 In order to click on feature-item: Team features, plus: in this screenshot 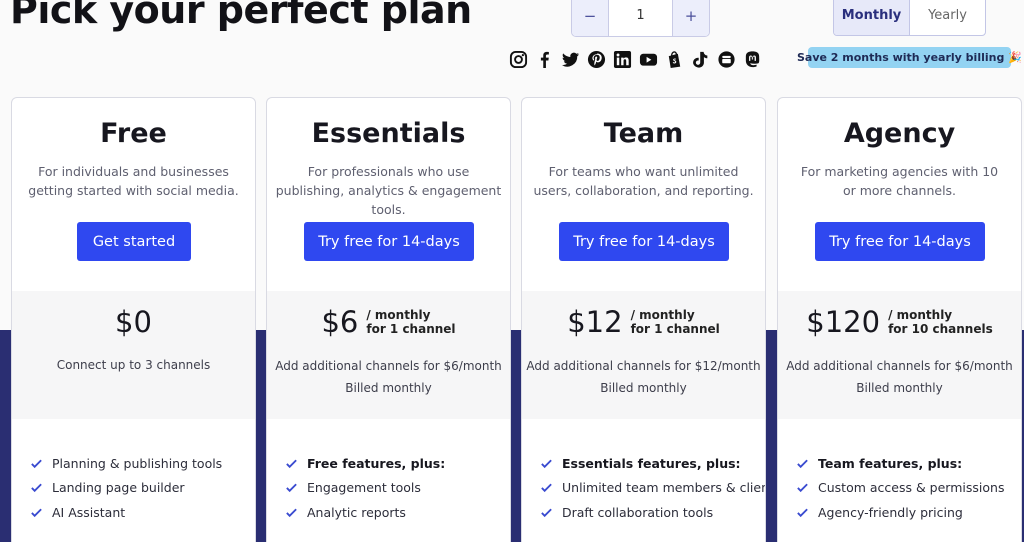, I will do `click(900, 463)`.